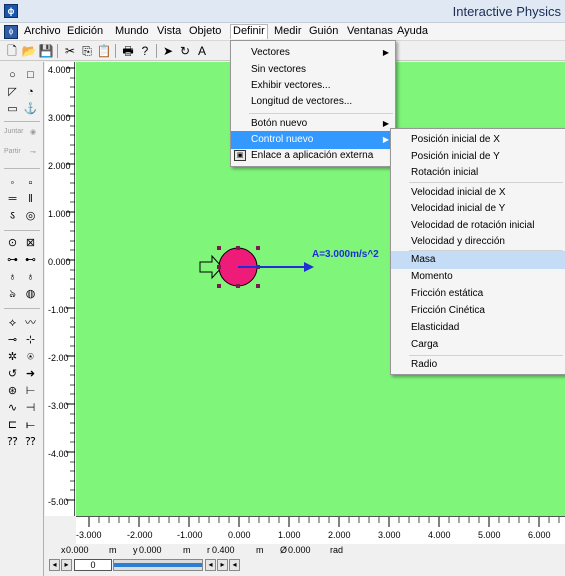  Describe the element at coordinates (30, 199) in the screenshot. I see `vertical-slot-icon: ‖` at that location.